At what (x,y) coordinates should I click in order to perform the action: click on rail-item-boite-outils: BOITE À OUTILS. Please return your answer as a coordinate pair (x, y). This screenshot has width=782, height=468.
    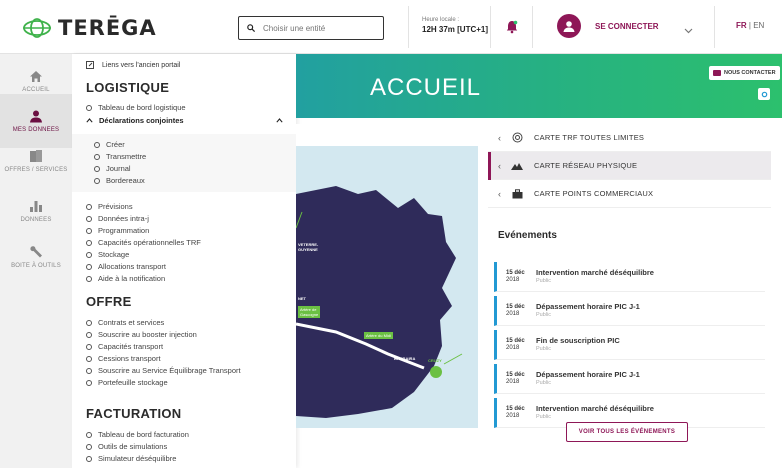
    Looking at the image, I should click on (36, 257).